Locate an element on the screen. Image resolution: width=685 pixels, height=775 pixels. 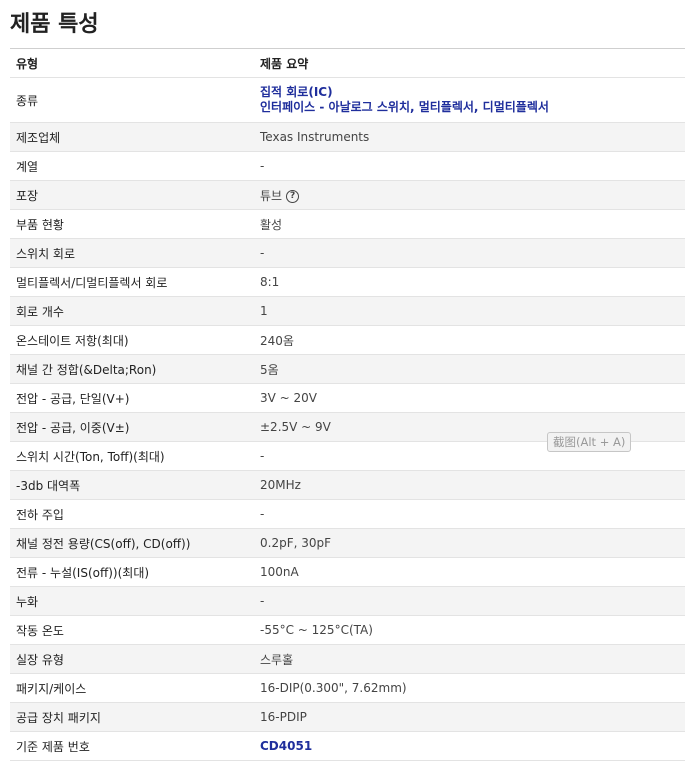
row-value: 16-PDIP is located at coordinates (469, 717).